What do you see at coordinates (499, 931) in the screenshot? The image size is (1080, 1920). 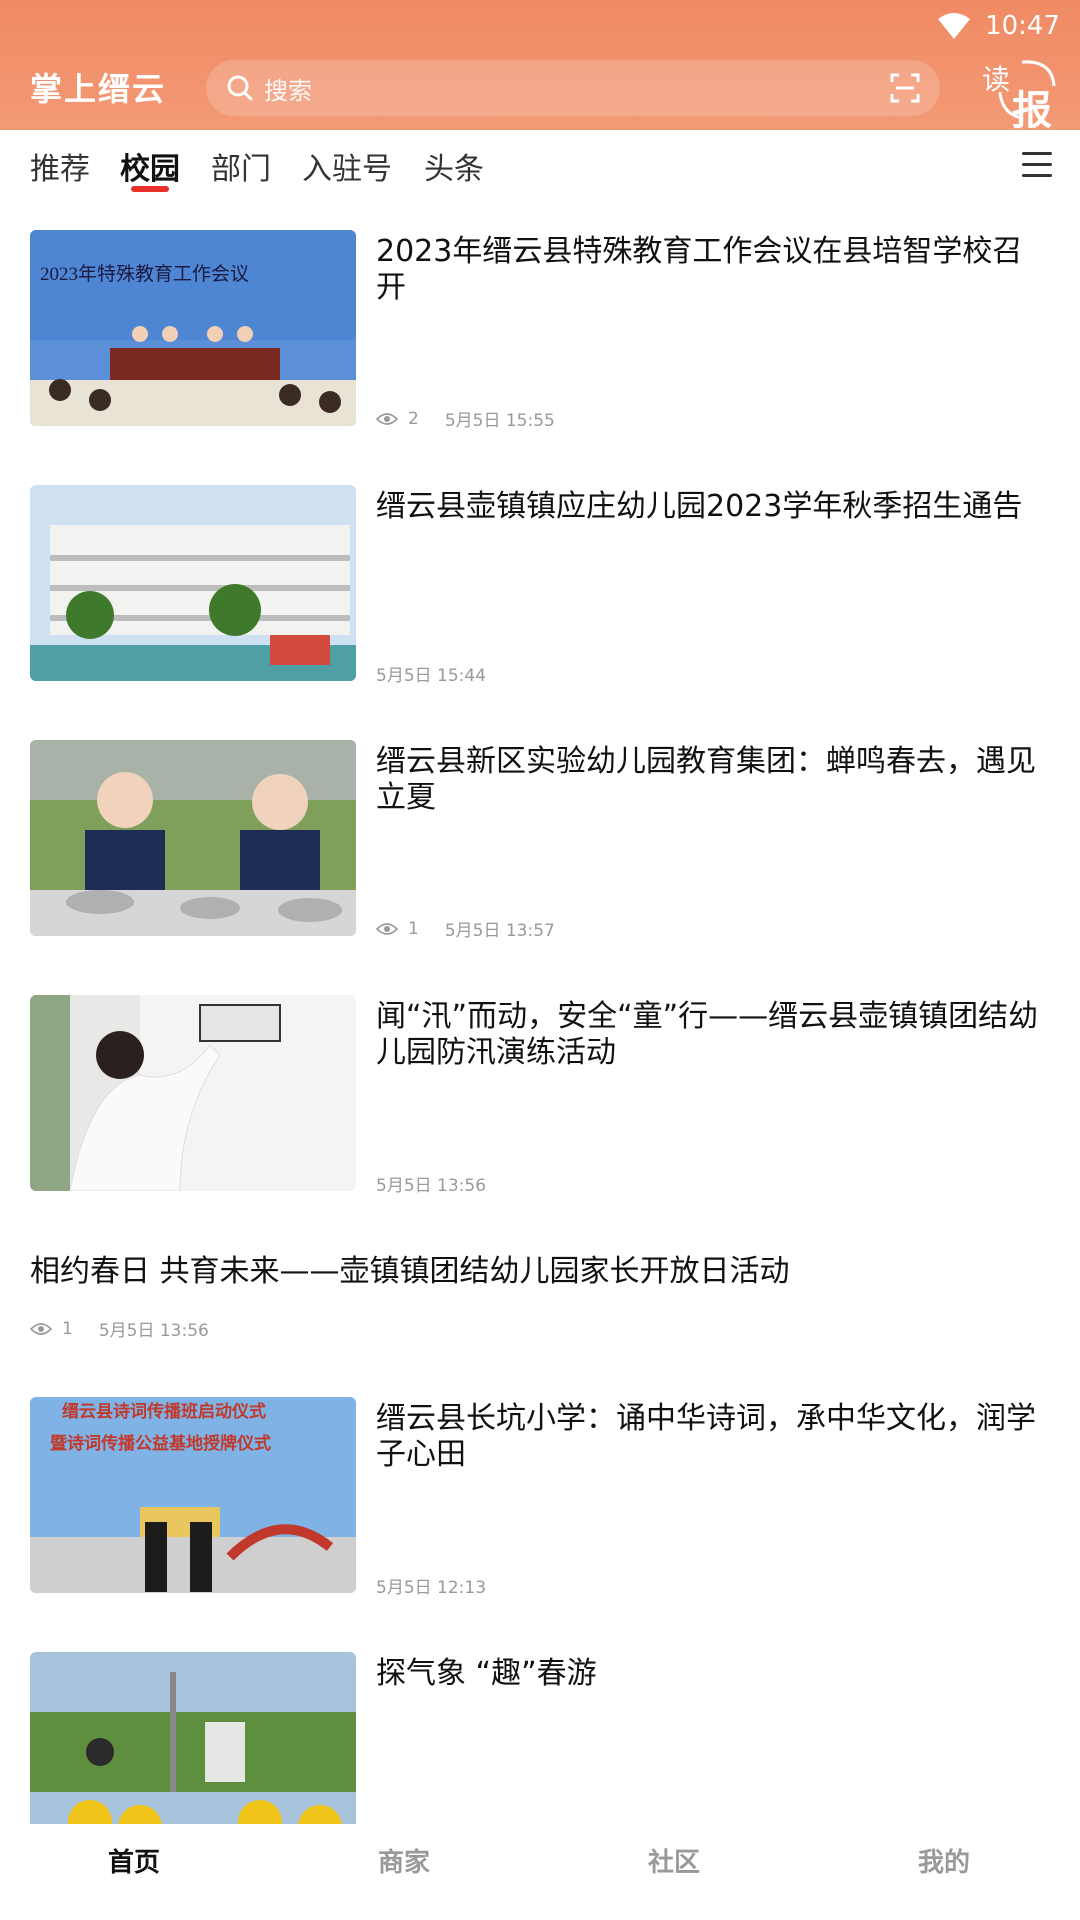 I see `publish-time: 5月5日 13:57` at bounding box center [499, 931].